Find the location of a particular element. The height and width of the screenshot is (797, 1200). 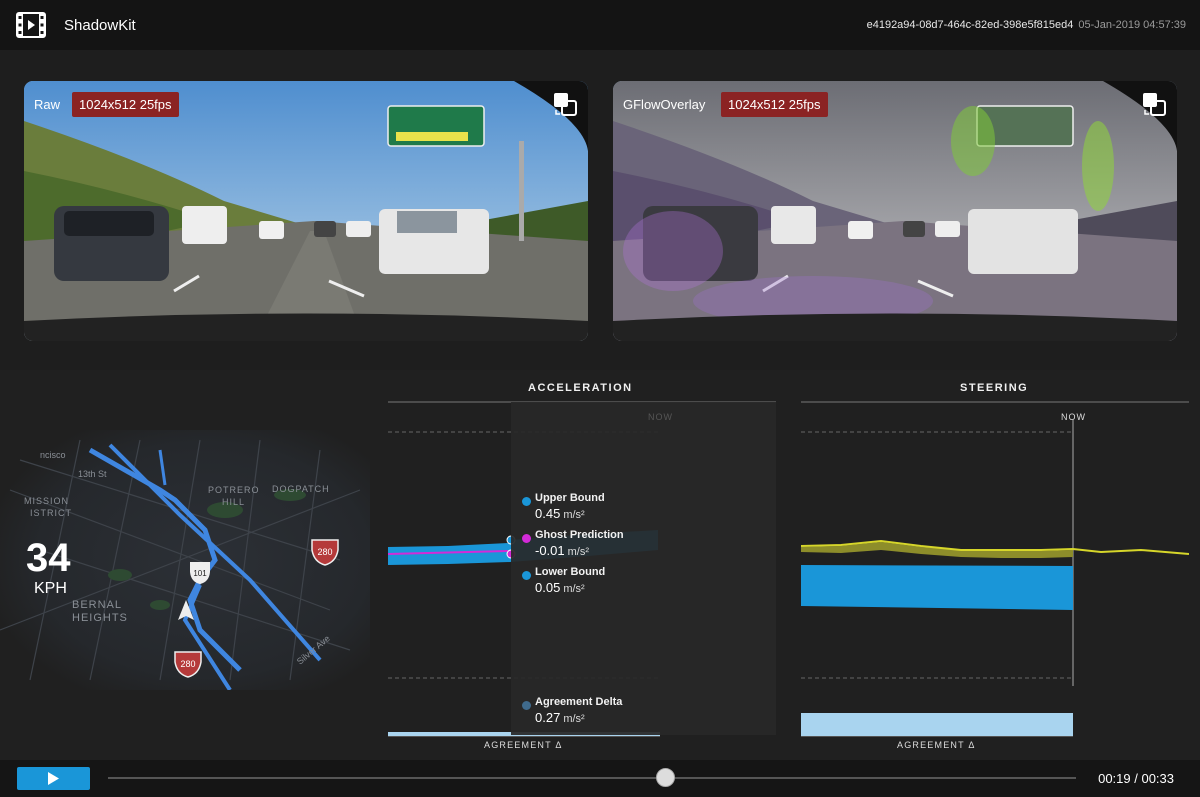

video-label: Raw is located at coordinates (47, 104).